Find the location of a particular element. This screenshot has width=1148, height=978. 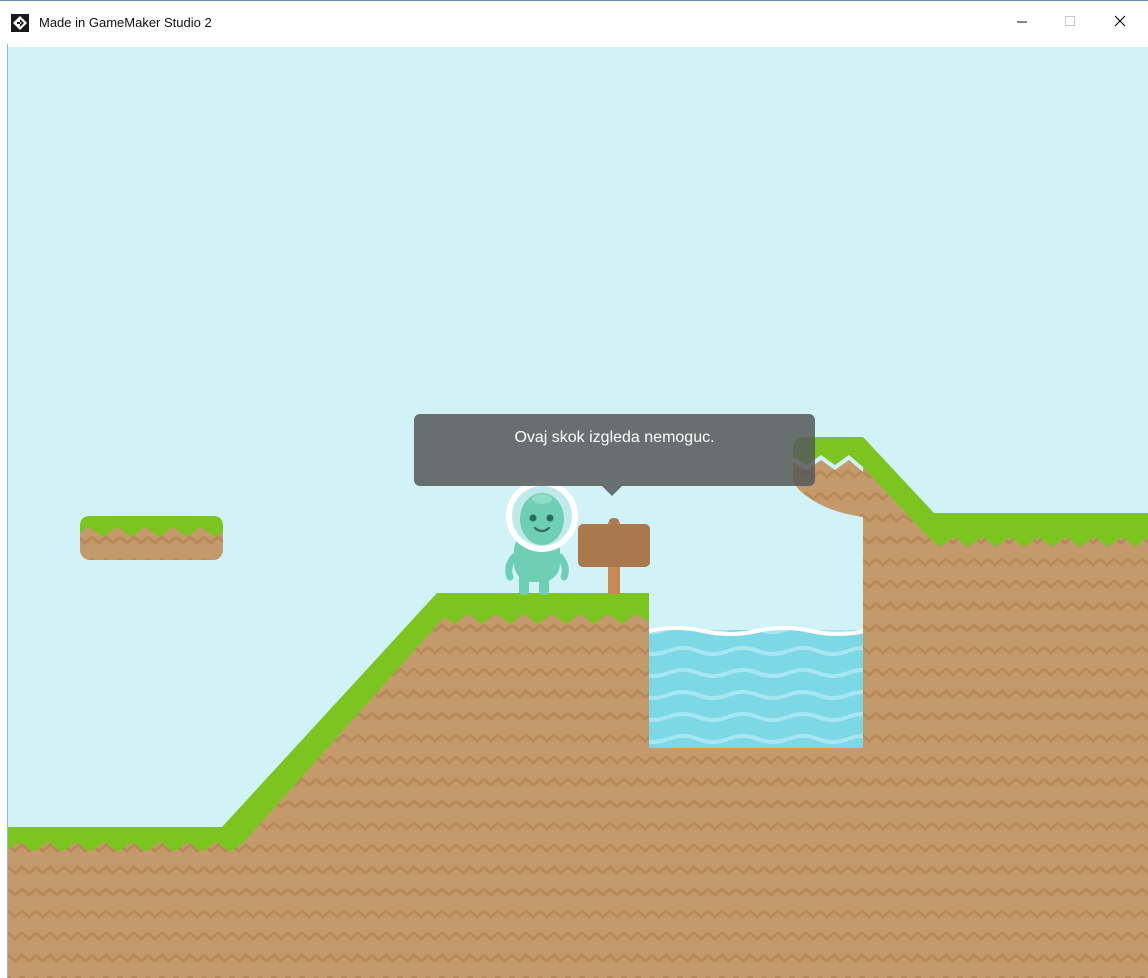

maximize-icon is located at coordinates (1070, 23).